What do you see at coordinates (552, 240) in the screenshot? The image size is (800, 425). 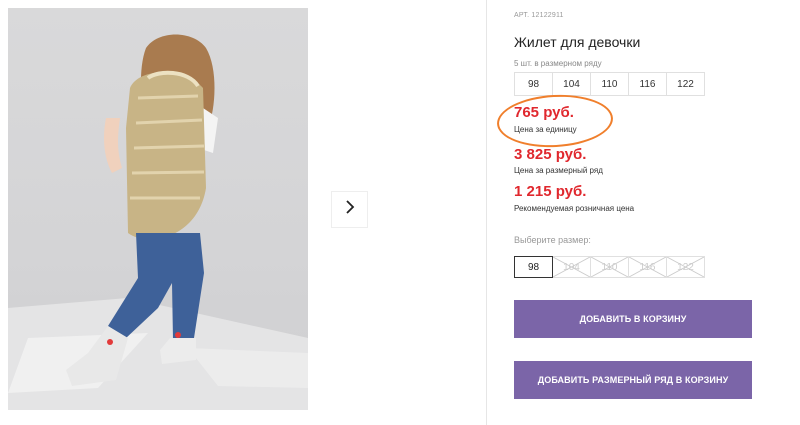 I see `size-select-label: Выберите размер:` at bounding box center [552, 240].